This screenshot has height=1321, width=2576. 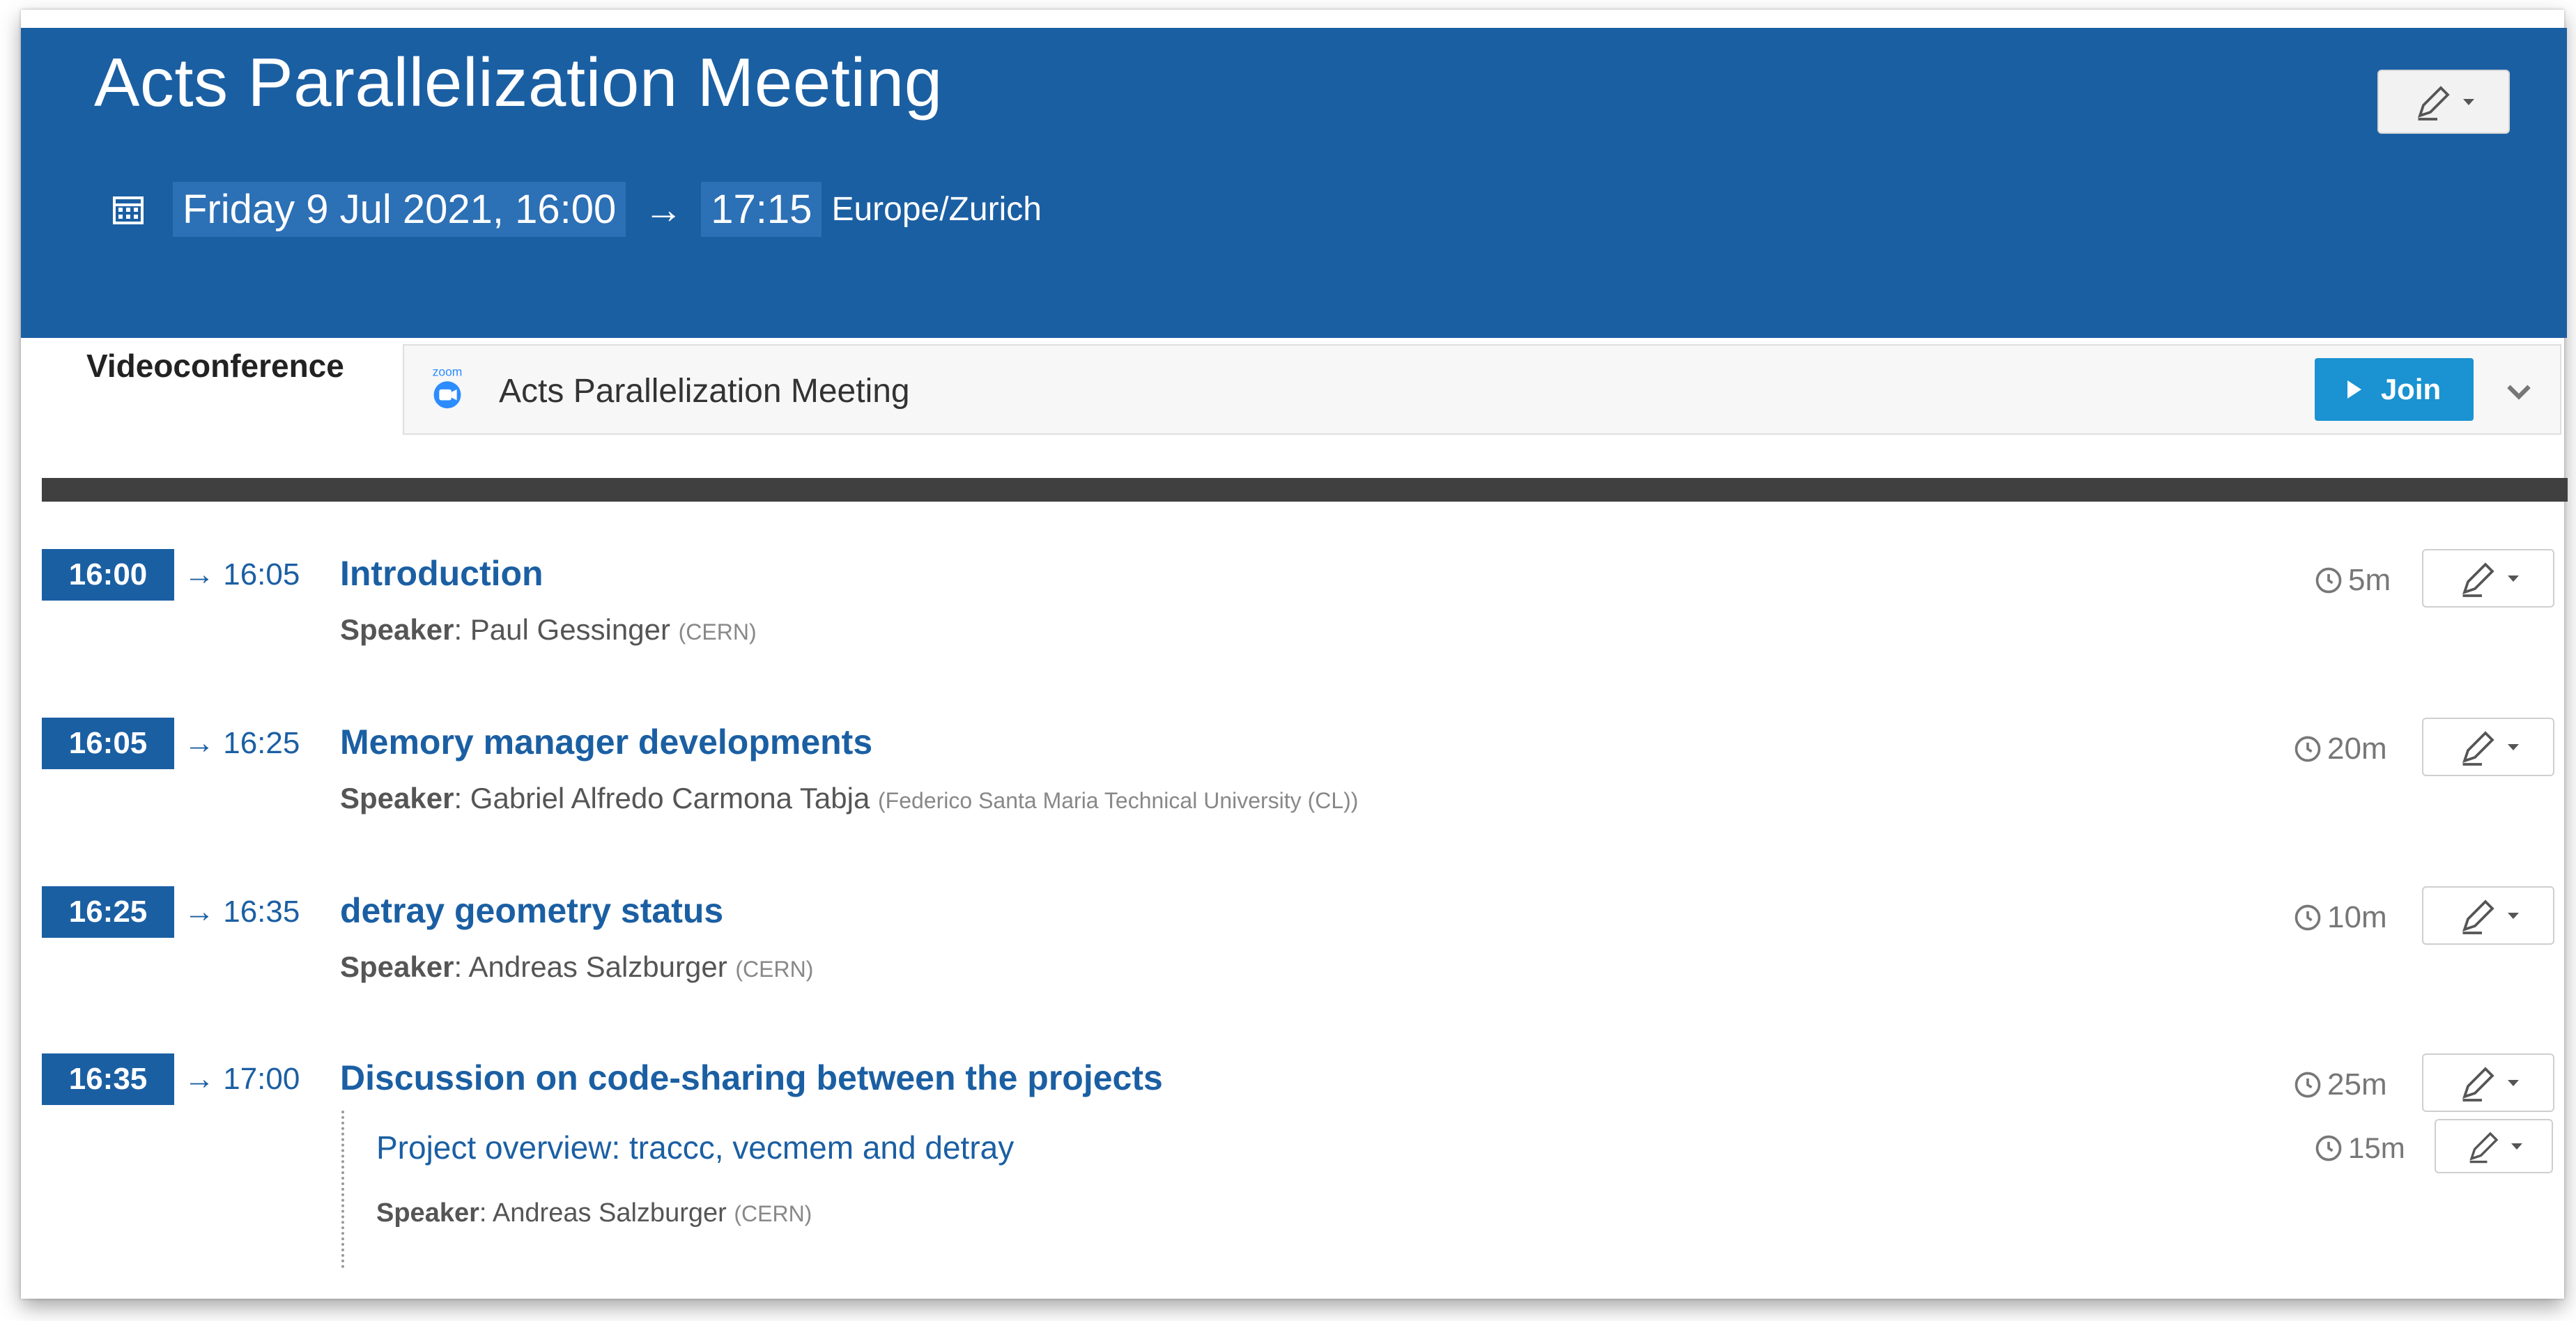 I want to click on entry-end-time: → 17:00, so click(x=242, y=1079).